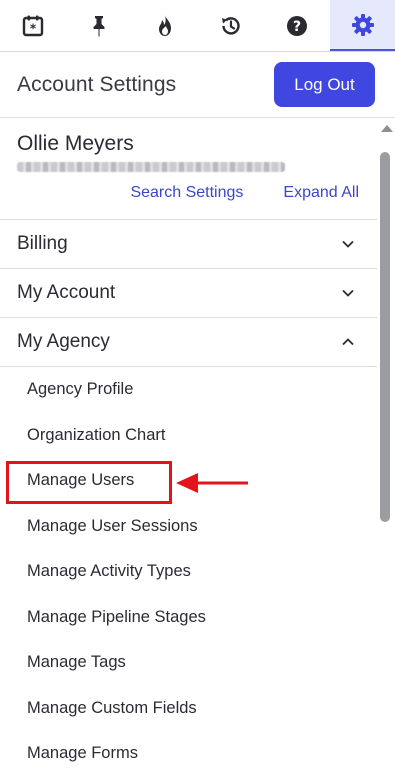  Describe the element at coordinates (97, 84) in the screenshot. I see `page-title: Account Settings` at that location.